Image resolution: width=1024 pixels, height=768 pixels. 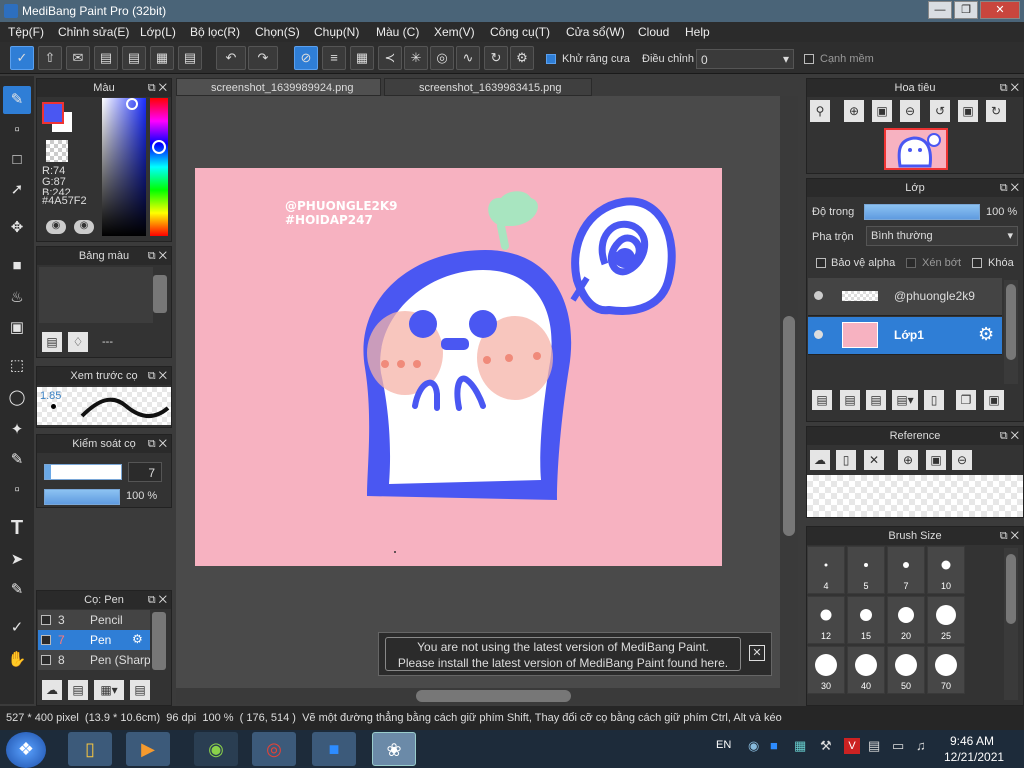 I want to click on trash-icon: ♢, so click(x=78, y=342).